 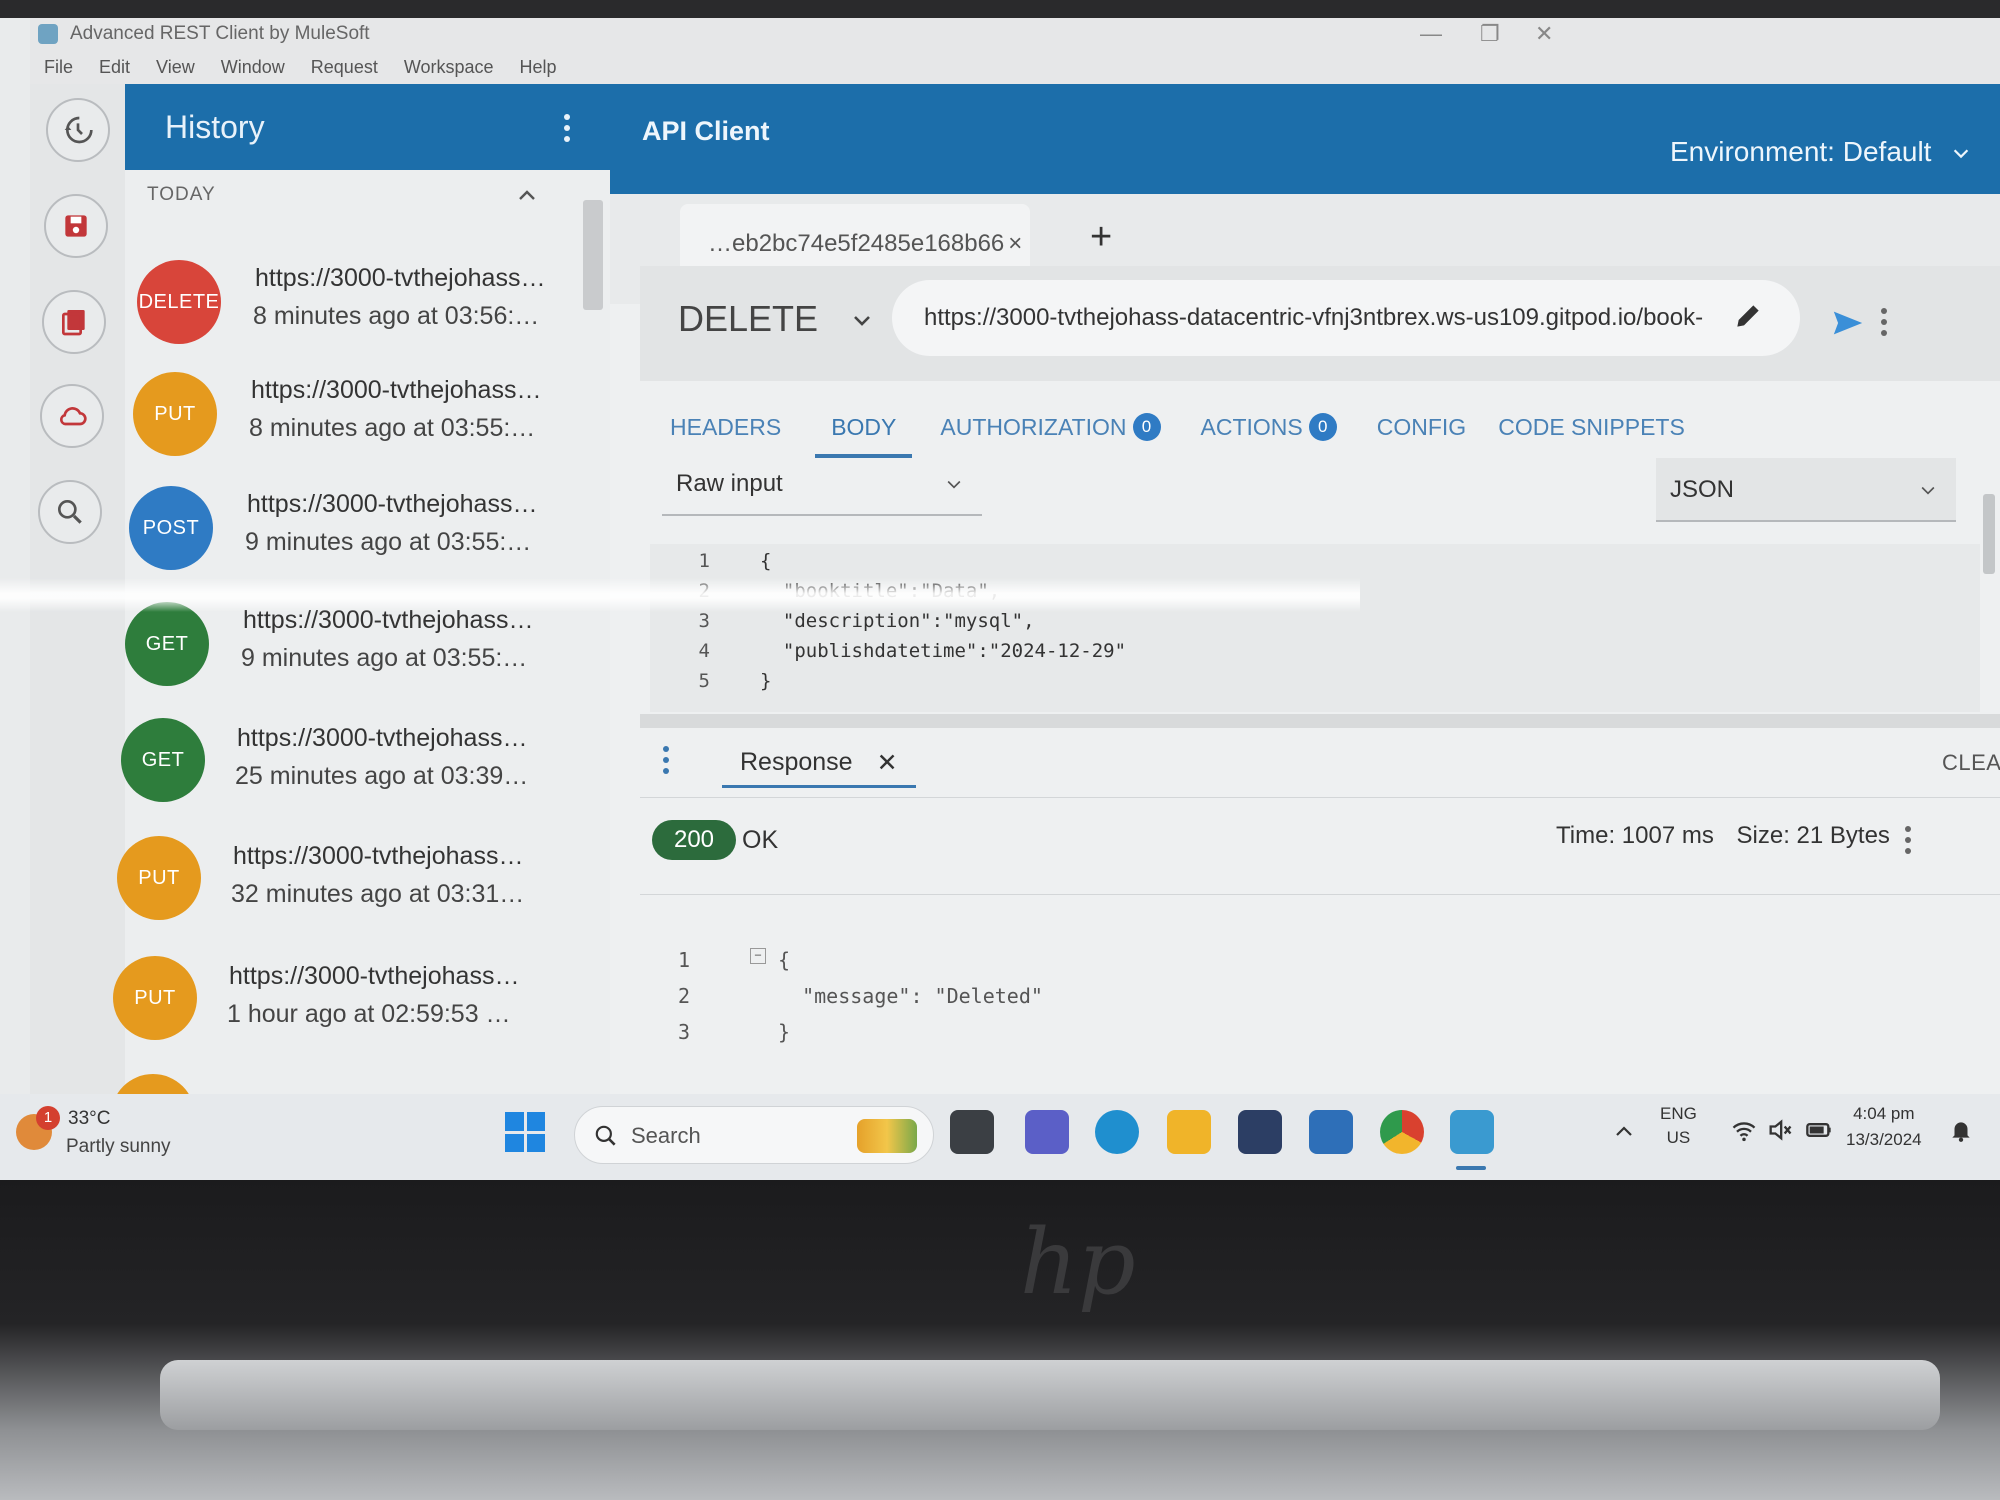 What do you see at coordinates (666, 760) in the screenshot?
I see `response-menu-icon` at bounding box center [666, 760].